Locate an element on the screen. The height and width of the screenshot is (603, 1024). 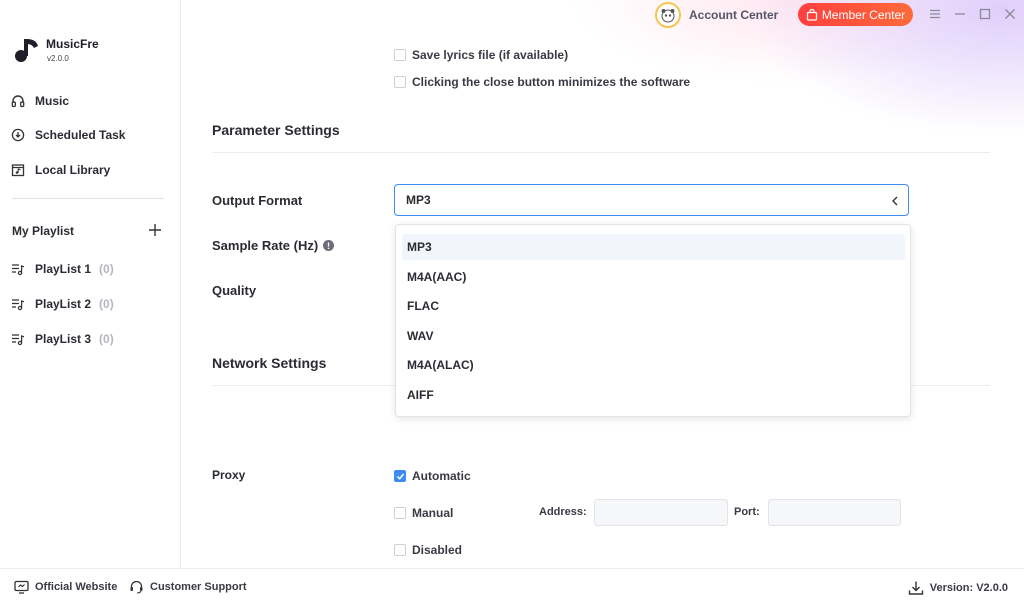
playlist-name: PlayList 2 is located at coordinates (63, 304).